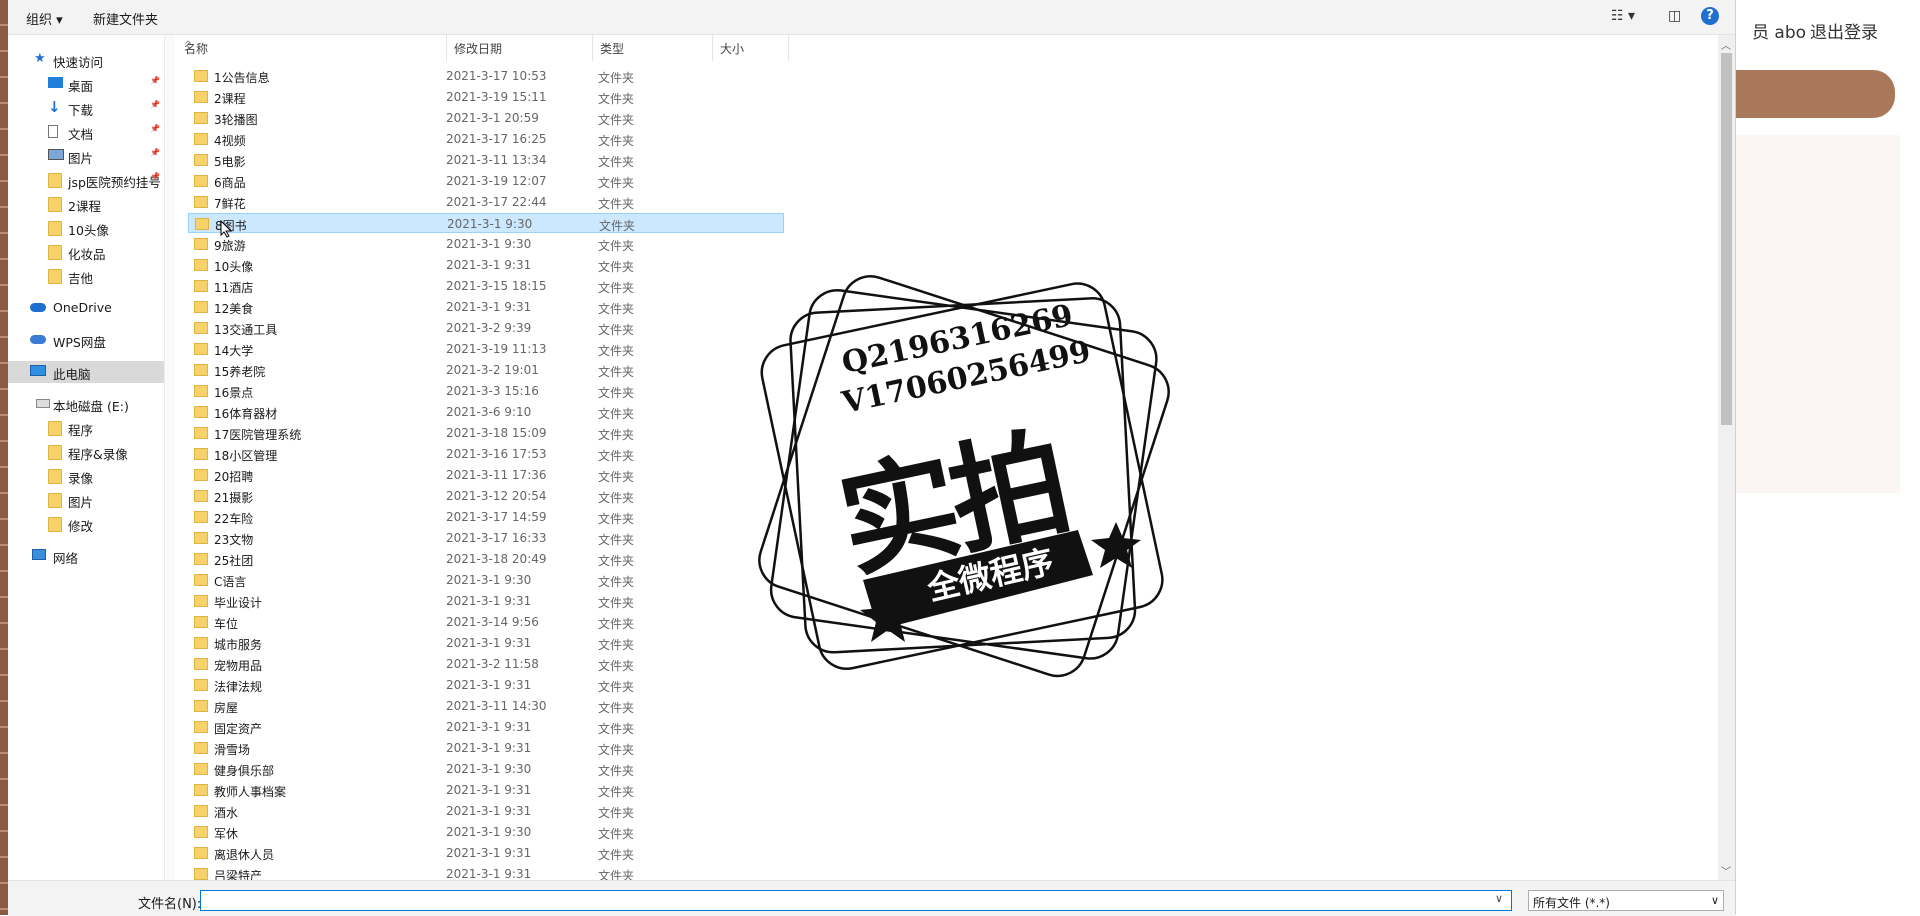 Image resolution: width=1920 pixels, height=916 pixels. I want to click on file-row: 11酒店 2021-3-15 18:15 文件夹, so click(486, 286).